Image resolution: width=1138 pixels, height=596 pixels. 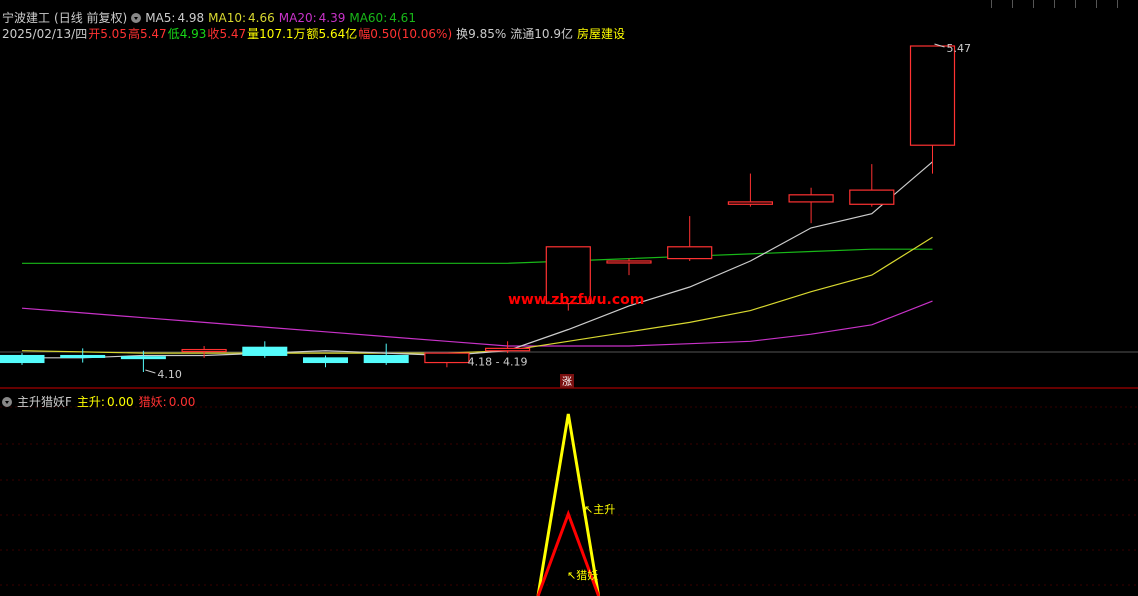 I want to click on price-annotation: 4.10, so click(x=169, y=374).